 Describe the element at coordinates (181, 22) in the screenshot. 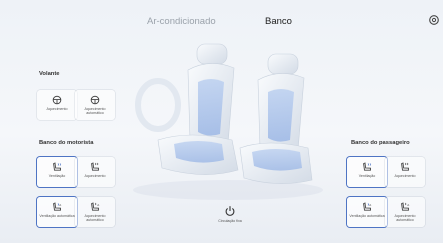

I see `tab-ar-condicionado: Ar-condicionado` at that location.